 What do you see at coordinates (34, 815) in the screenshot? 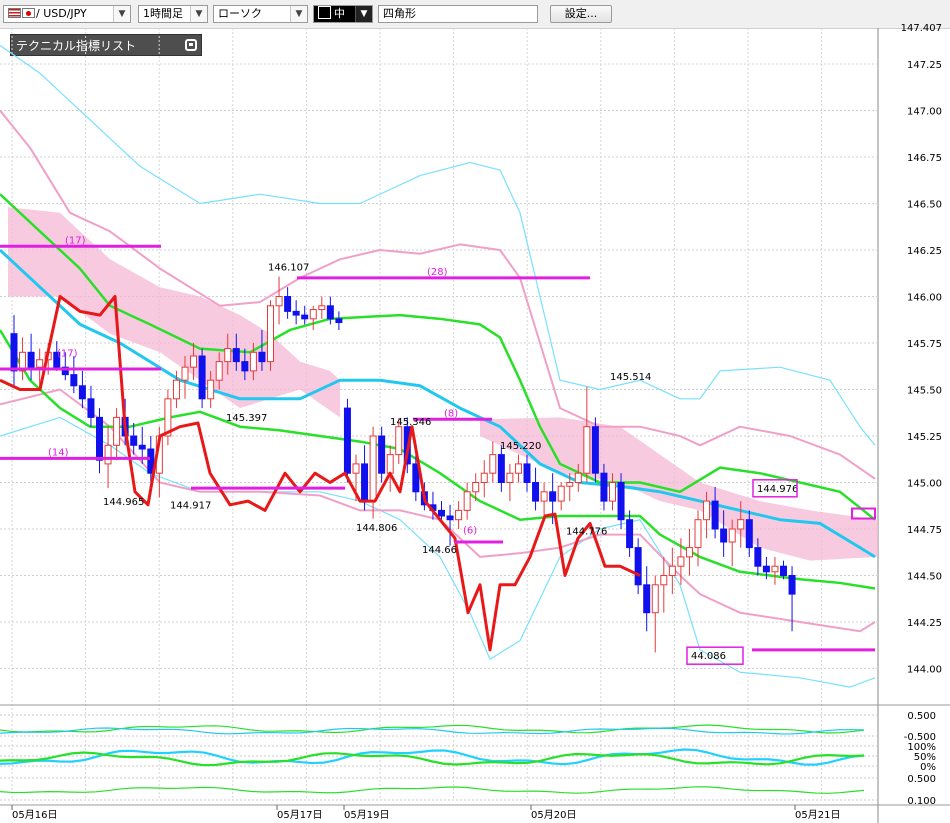
I see `x-tick-label: 05月16日` at bounding box center [34, 815].